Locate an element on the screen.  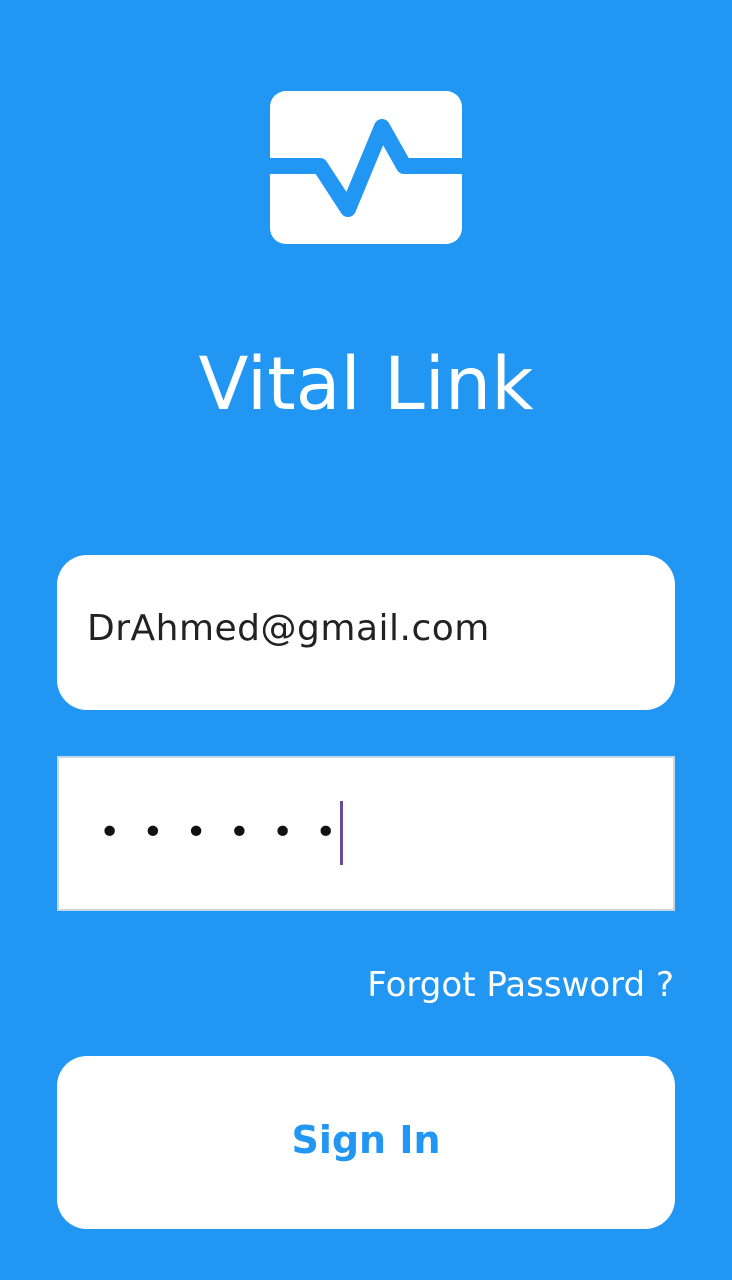
sign-in-button: Sign In is located at coordinates (366, 1142).